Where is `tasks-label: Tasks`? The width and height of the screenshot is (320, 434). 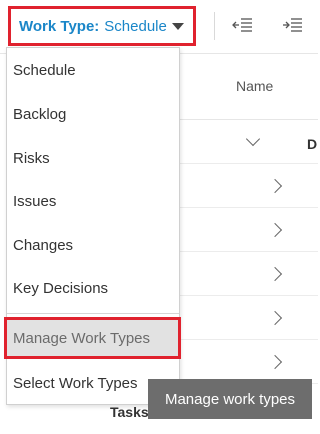 tasks-label: Tasks is located at coordinates (129, 412).